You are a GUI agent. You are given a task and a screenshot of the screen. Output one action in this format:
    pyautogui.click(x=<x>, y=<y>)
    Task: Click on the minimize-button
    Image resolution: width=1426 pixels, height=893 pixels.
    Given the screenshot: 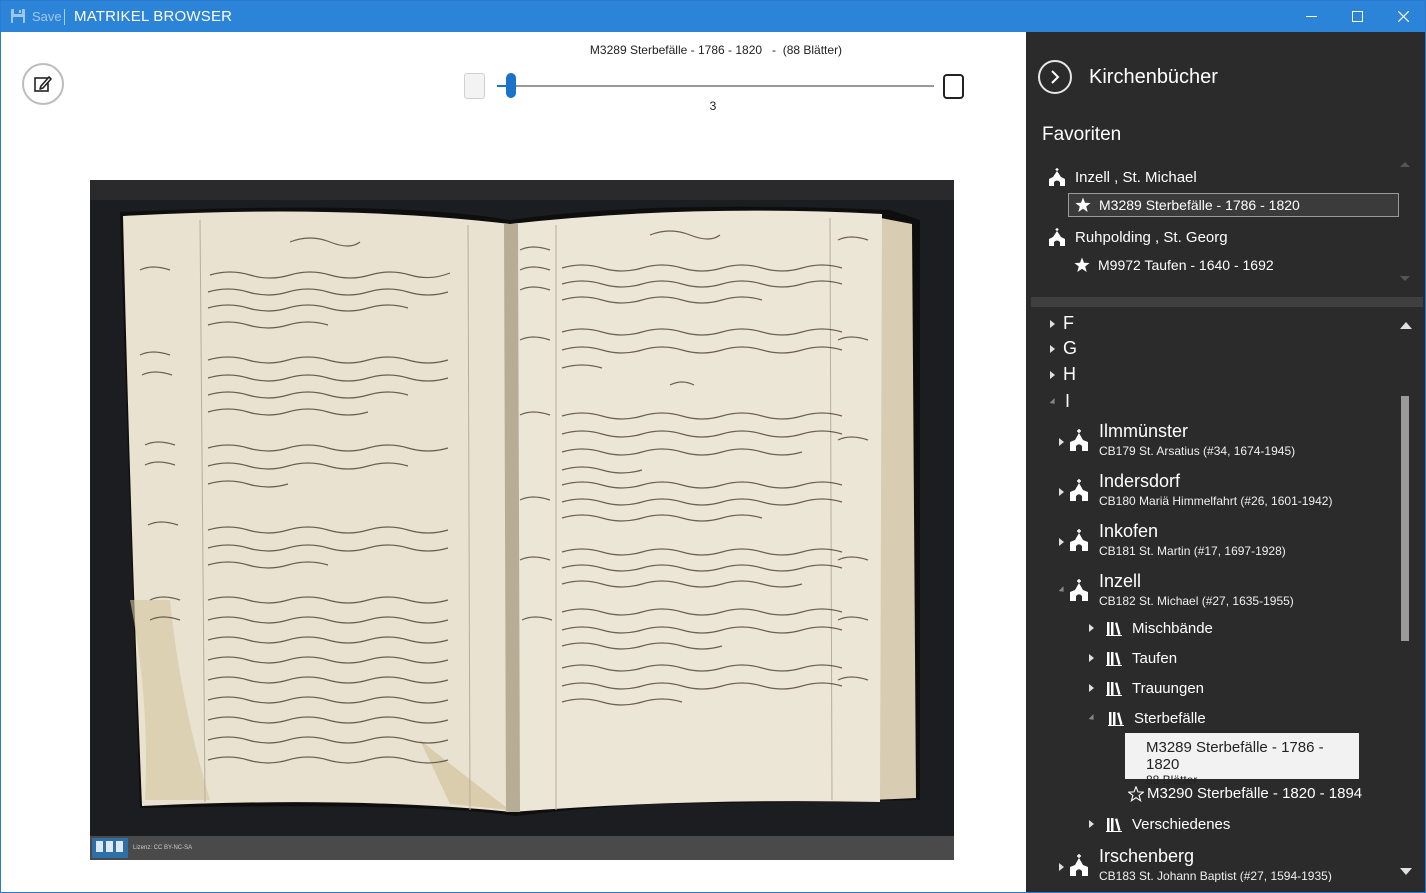 What is the action you would take?
    pyautogui.click(x=1311, y=16)
    